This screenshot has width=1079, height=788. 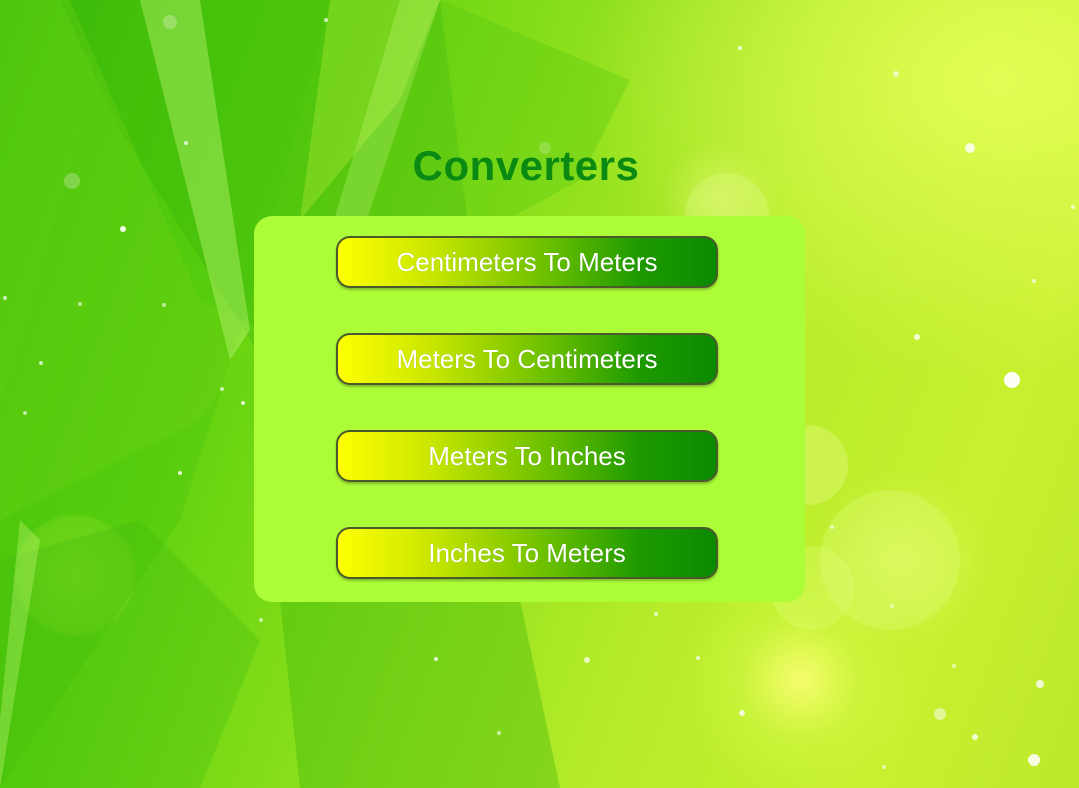 I want to click on meters-to-centimeters-button: Meters To Centimeters, so click(x=527, y=359).